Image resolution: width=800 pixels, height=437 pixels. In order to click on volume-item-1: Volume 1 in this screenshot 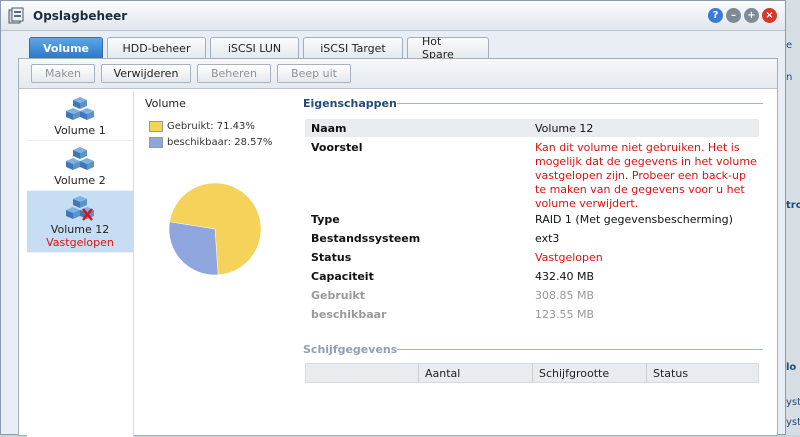, I will do `click(80, 116)`.